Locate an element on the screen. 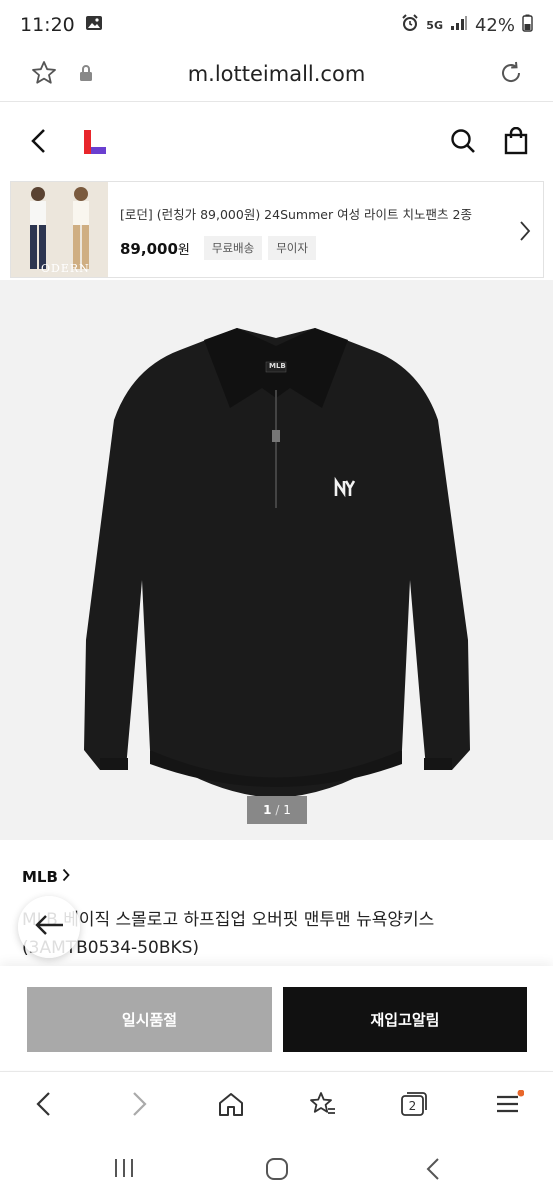 The height and width of the screenshot is (1200, 553). reload-icon is located at coordinates (511, 75).